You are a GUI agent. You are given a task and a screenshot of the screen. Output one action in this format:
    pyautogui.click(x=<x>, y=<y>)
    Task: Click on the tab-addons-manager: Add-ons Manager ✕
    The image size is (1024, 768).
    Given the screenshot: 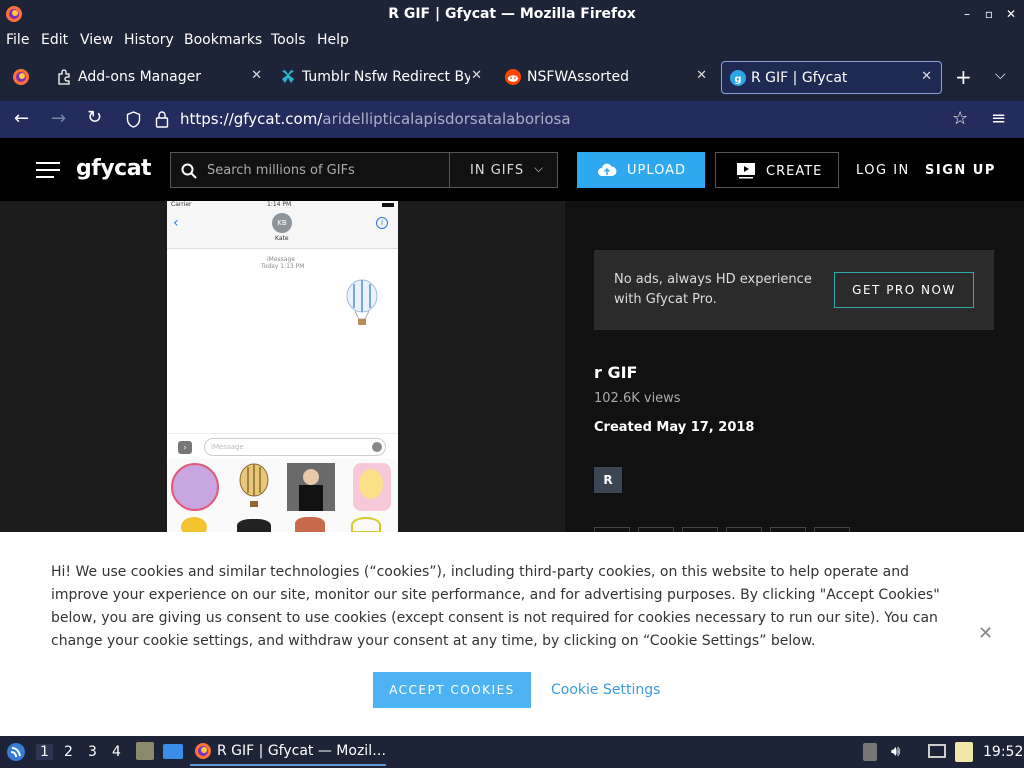 What is the action you would take?
    pyautogui.click(x=159, y=77)
    